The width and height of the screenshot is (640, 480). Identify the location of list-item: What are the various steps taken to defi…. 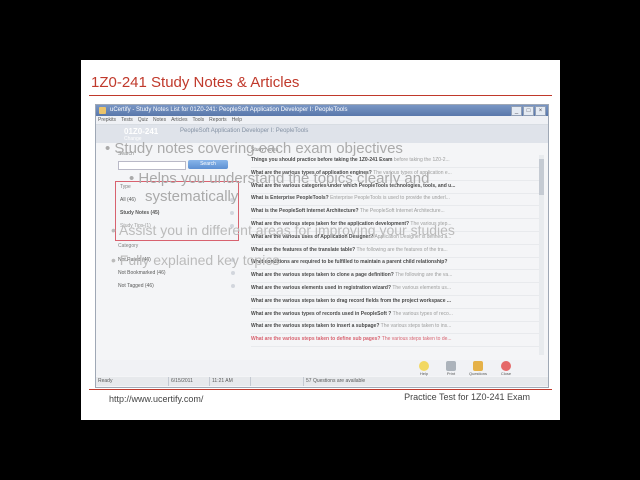
(396, 339).